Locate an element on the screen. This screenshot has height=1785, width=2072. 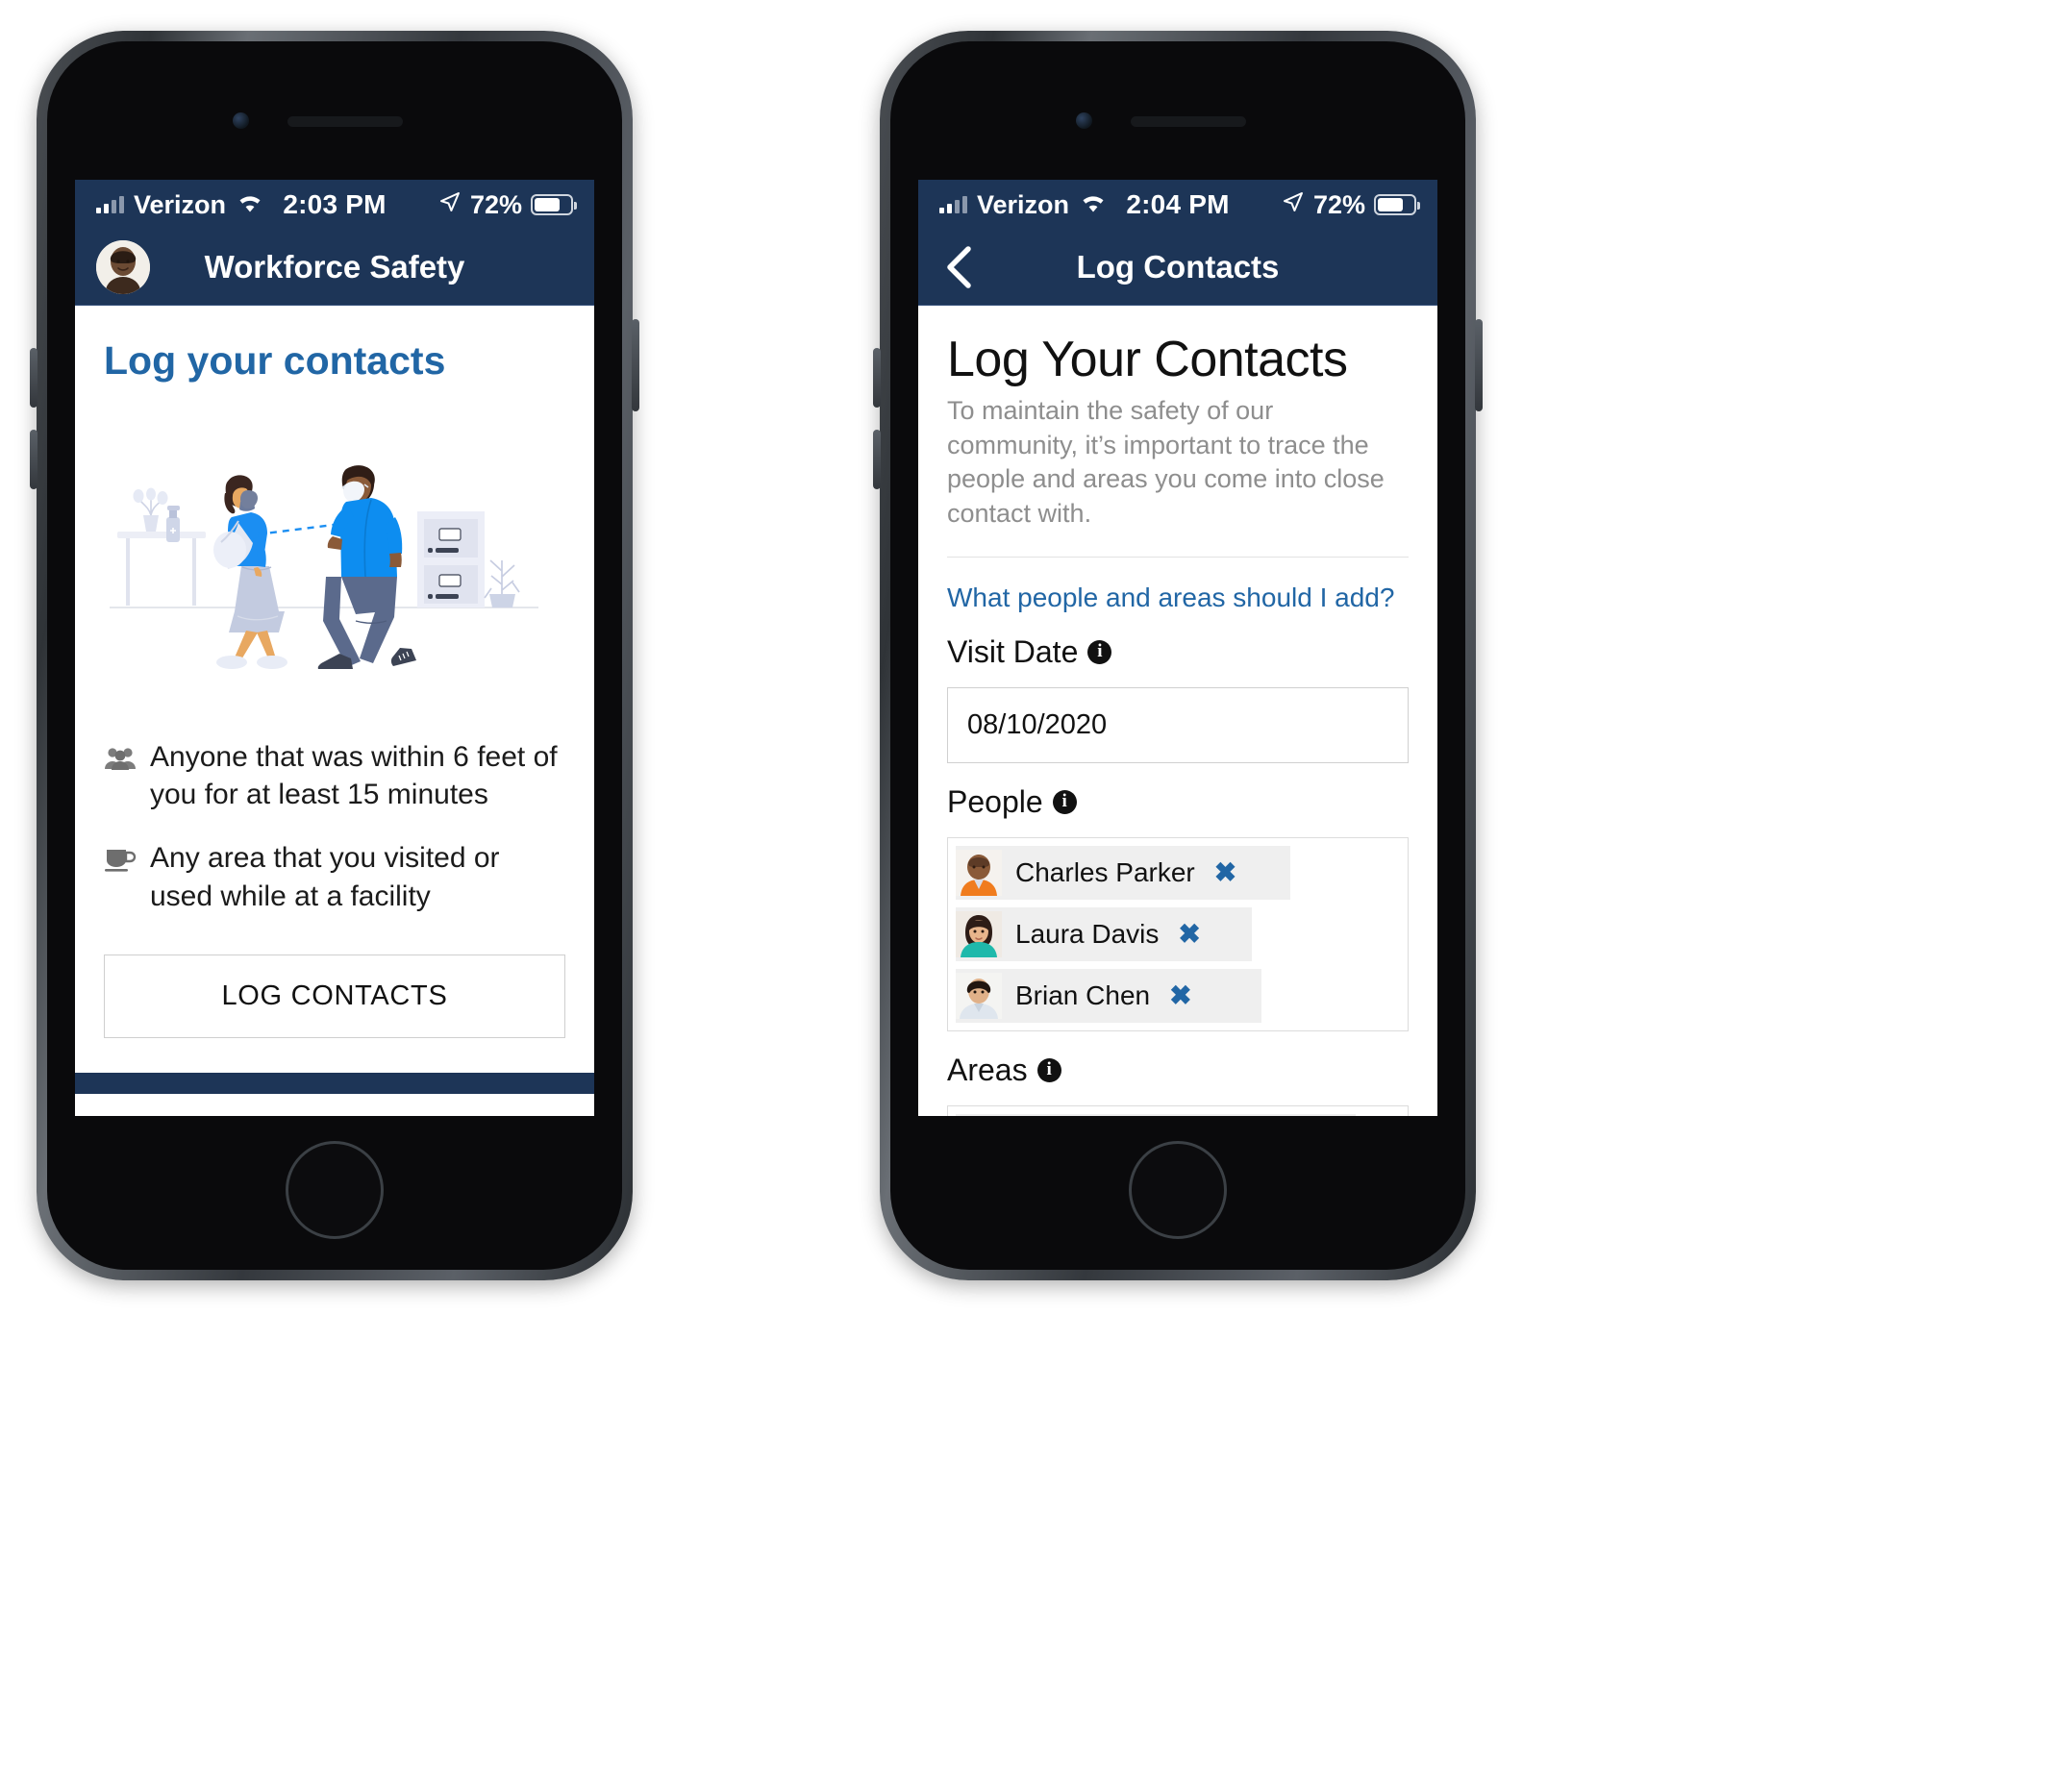
page-title: Workforce Safety is located at coordinates (334, 267).